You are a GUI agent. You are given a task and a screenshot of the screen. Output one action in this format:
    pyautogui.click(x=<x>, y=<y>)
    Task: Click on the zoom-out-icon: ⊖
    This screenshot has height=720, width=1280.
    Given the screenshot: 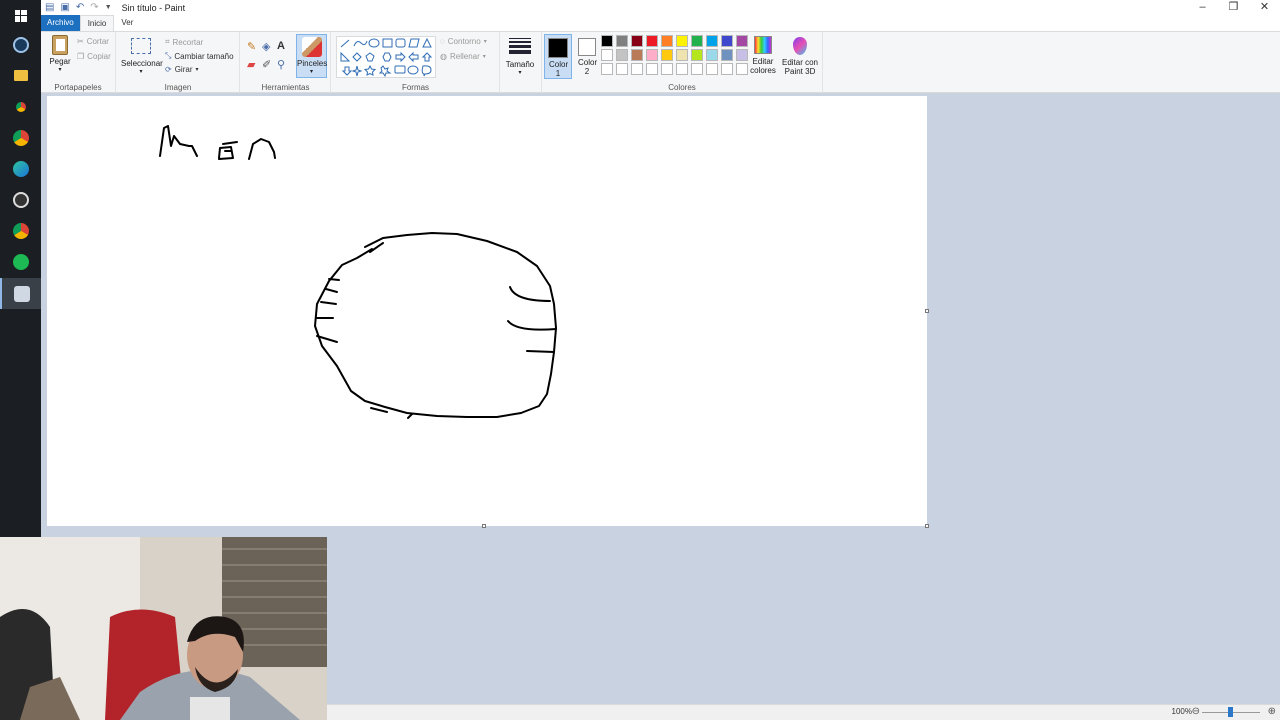 What is the action you would take?
    pyautogui.click(x=1196, y=711)
    